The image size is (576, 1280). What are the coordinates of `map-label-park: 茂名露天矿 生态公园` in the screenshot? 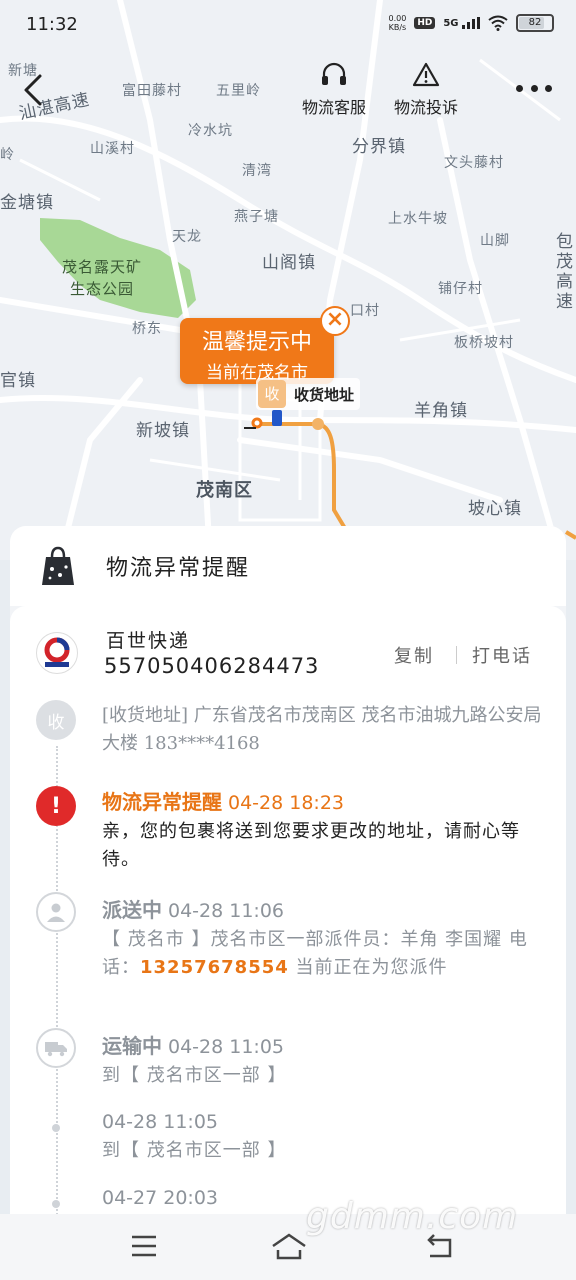 It's located at (102, 278).